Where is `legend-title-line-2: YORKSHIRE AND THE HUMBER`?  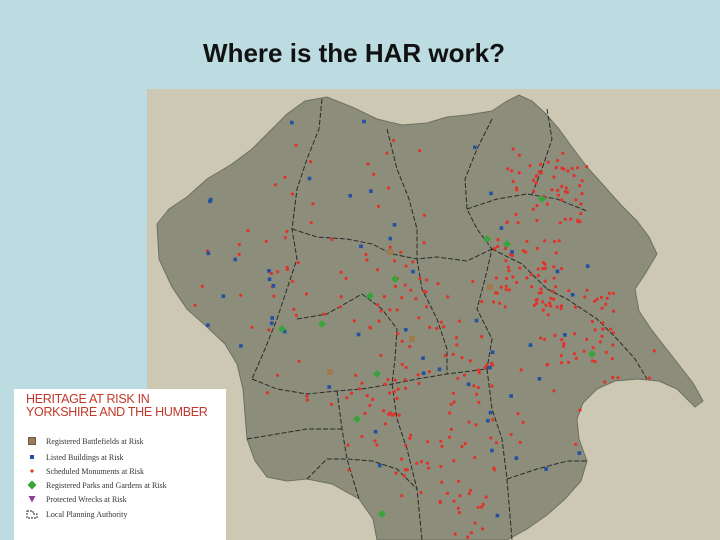
legend-title-line-2: YORKSHIRE AND THE HUMBER is located at coordinates (117, 412).